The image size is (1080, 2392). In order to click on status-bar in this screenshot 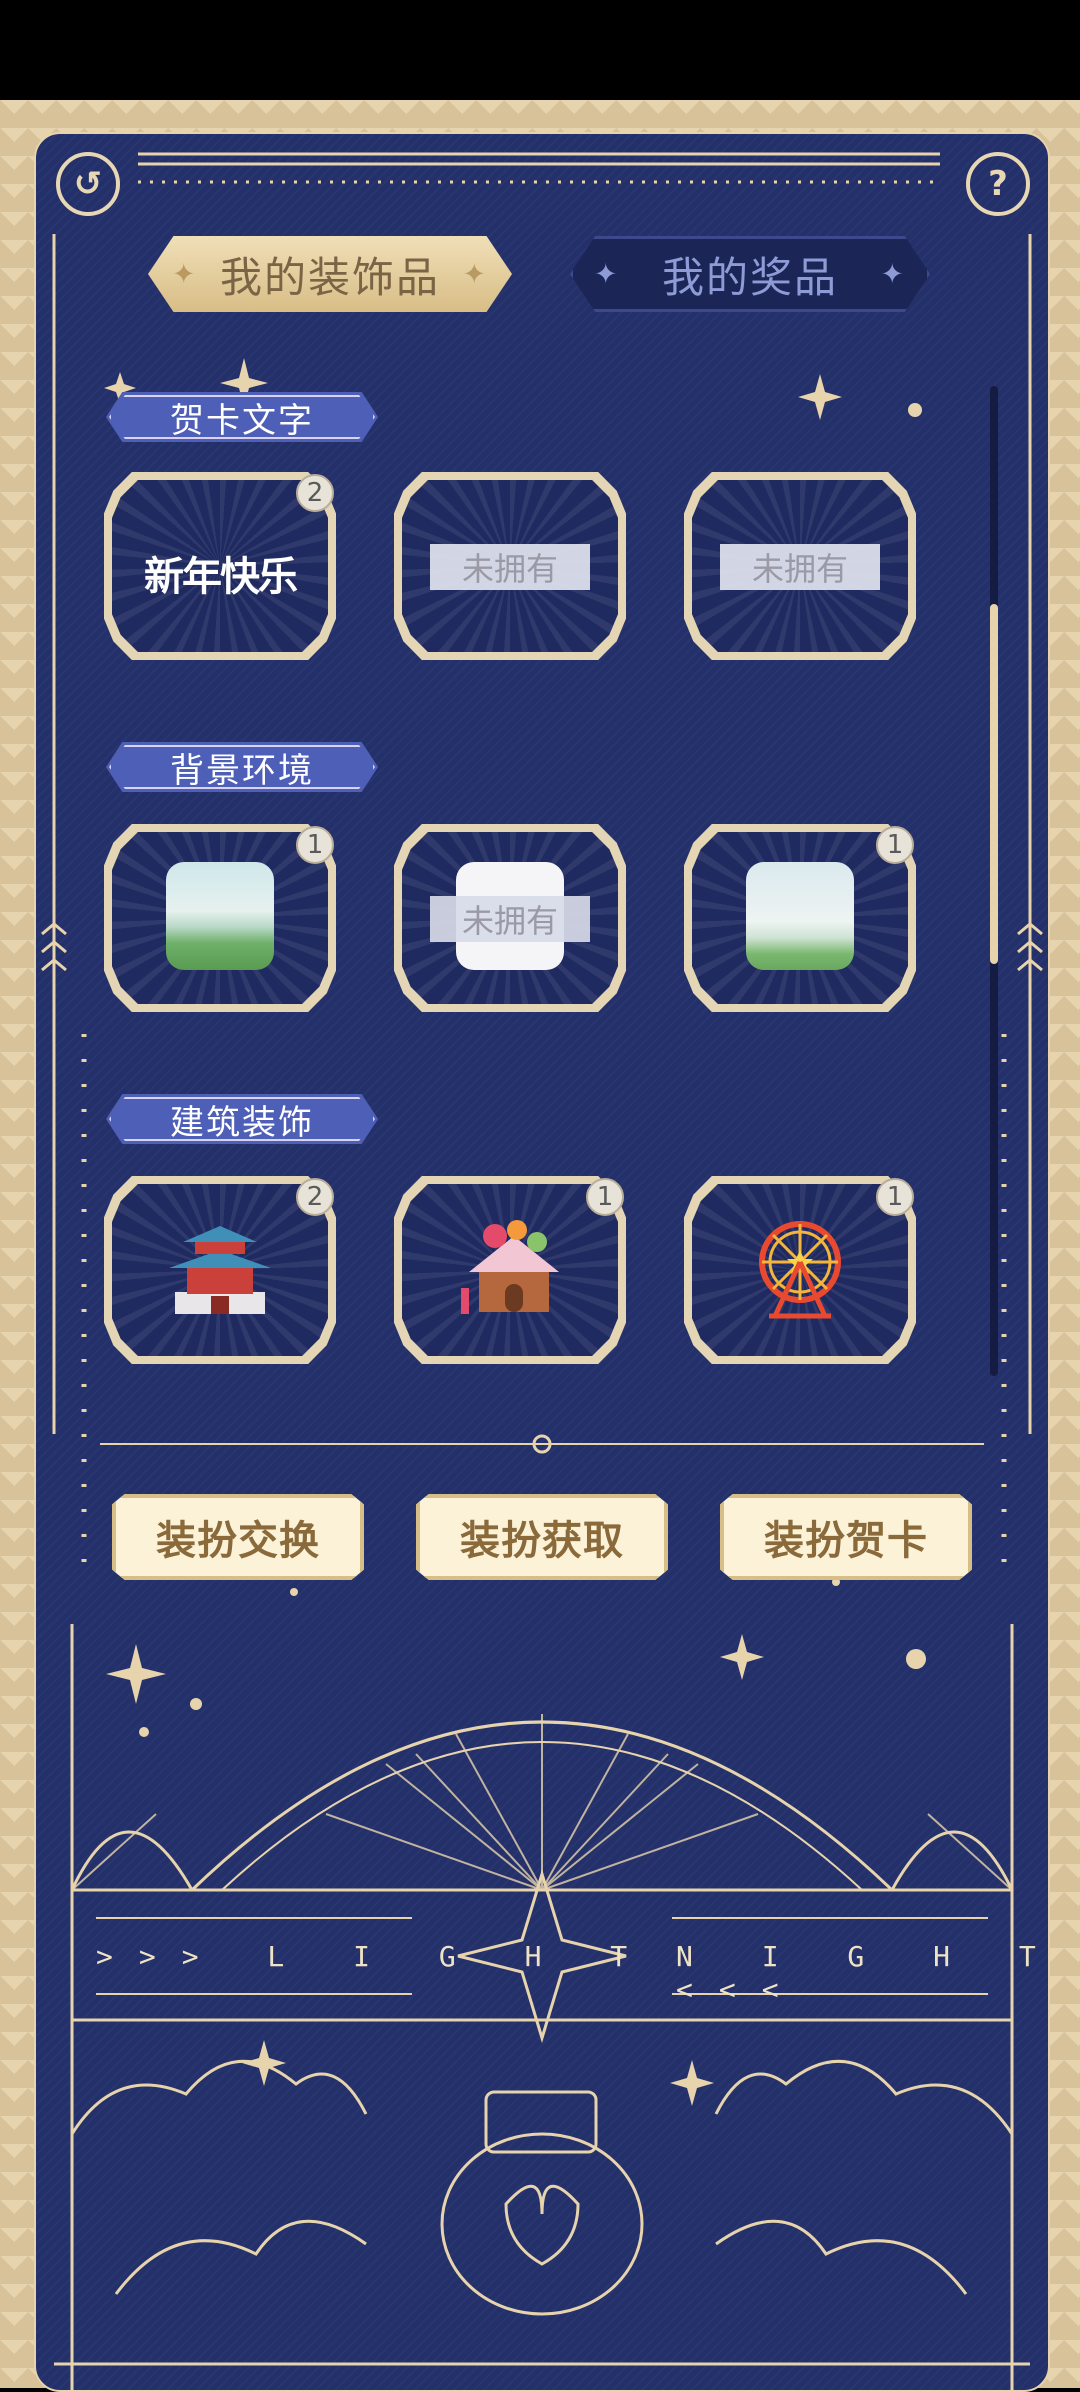, I will do `click(540, 50)`.